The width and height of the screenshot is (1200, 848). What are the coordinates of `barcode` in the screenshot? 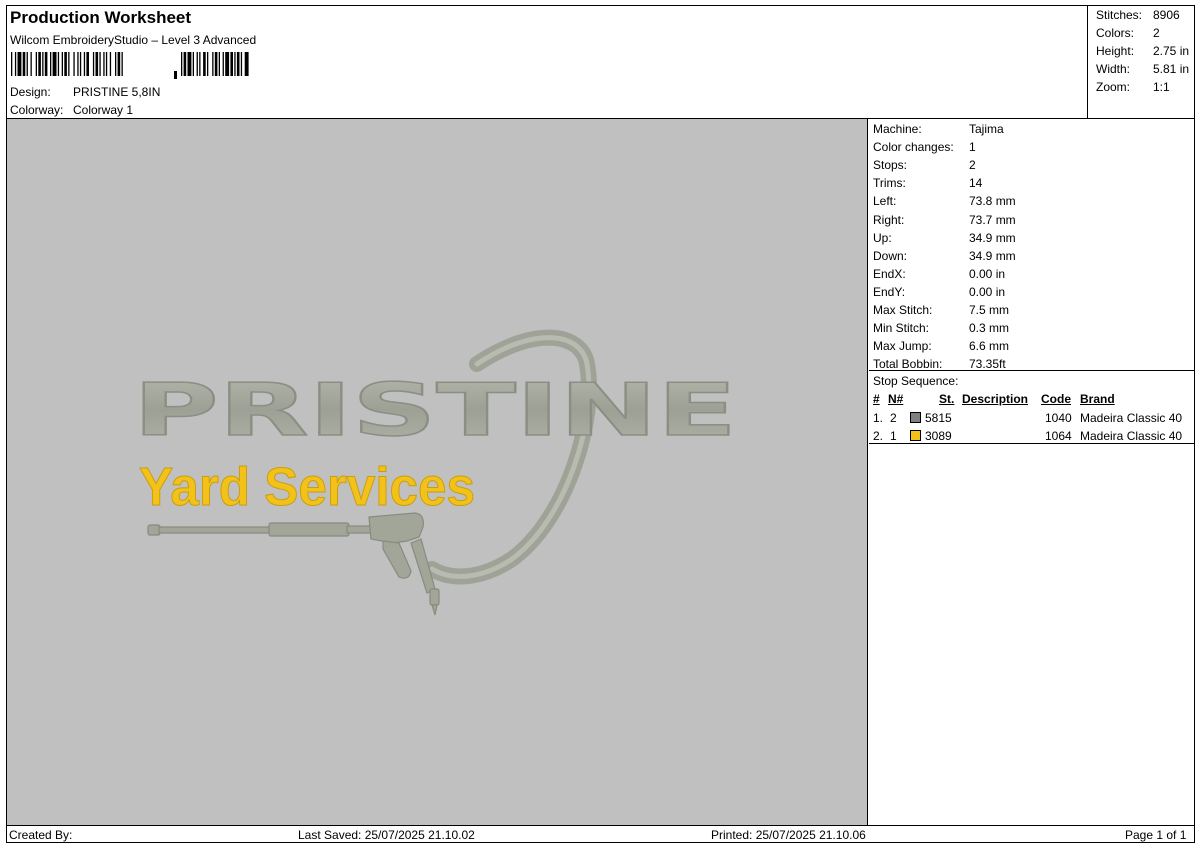 It's located at (130, 65).